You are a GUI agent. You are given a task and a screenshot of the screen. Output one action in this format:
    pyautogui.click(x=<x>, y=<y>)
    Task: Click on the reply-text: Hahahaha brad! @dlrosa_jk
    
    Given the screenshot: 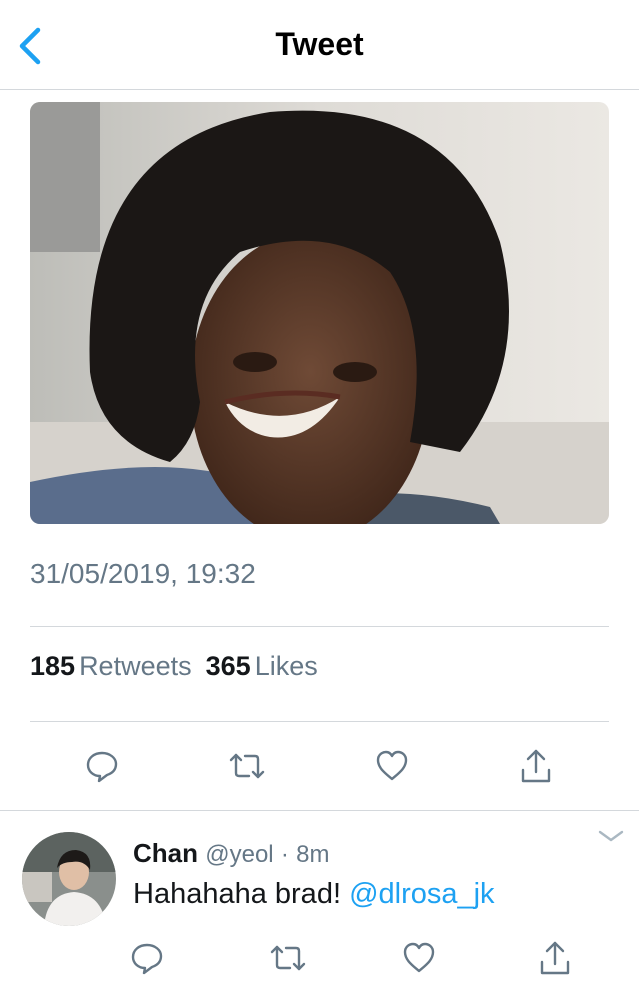 What is the action you would take?
    pyautogui.click(x=314, y=894)
    